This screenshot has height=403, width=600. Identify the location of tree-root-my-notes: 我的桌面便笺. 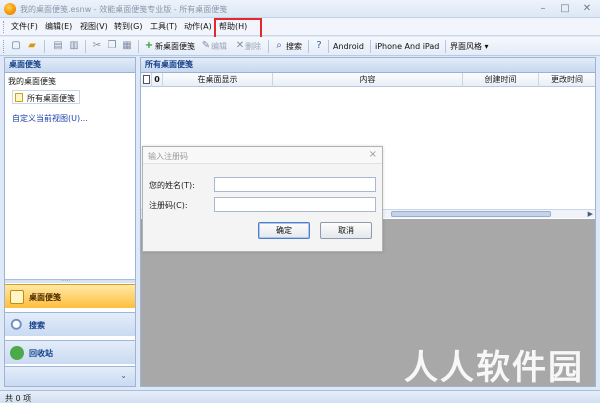
(32, 81).